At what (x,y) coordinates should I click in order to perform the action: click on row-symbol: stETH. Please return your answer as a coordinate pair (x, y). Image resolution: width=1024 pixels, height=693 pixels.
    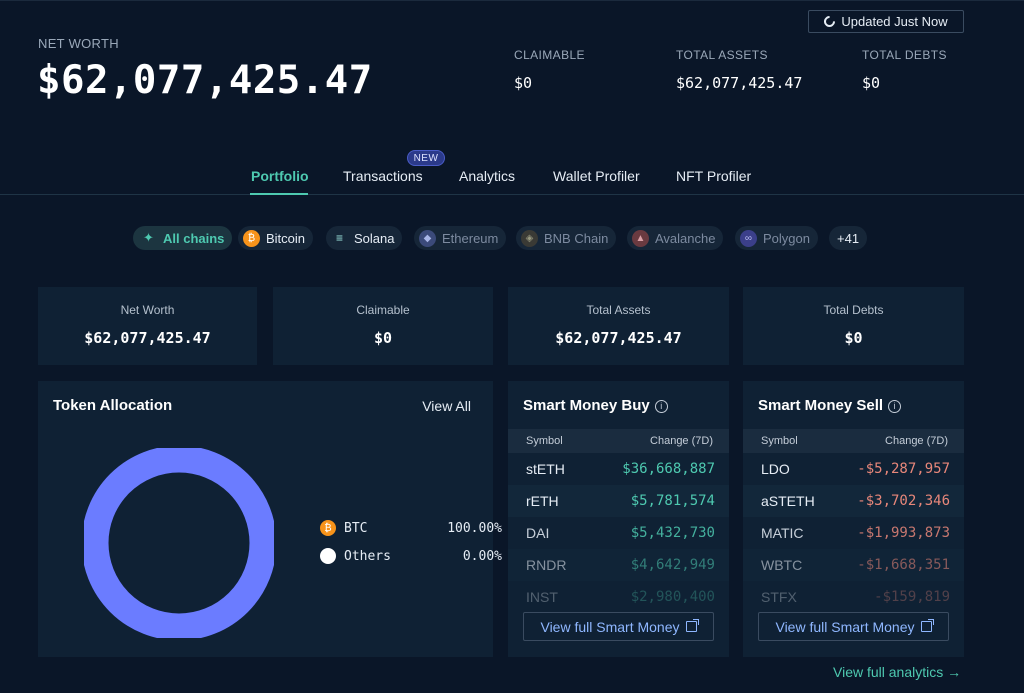
    Looking at the image, I should click on (545, 469).